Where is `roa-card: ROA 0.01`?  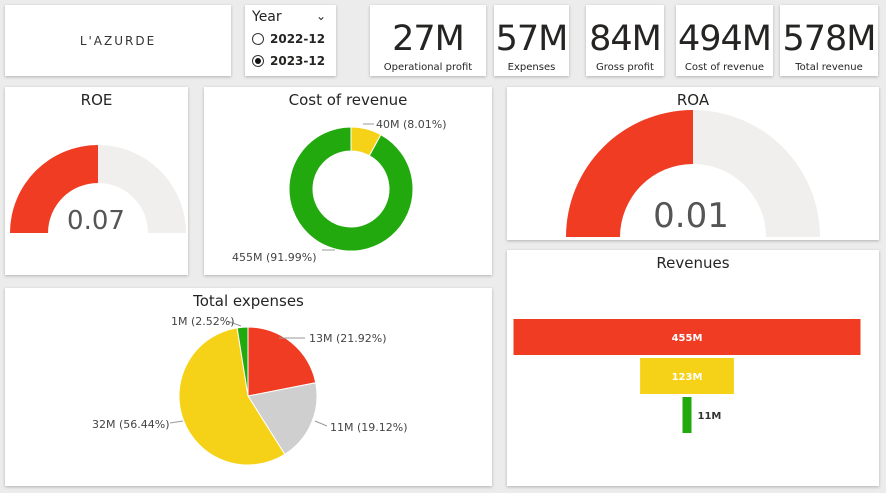
roa-card: ROA 0.01 is located at coordinates (693, 163).